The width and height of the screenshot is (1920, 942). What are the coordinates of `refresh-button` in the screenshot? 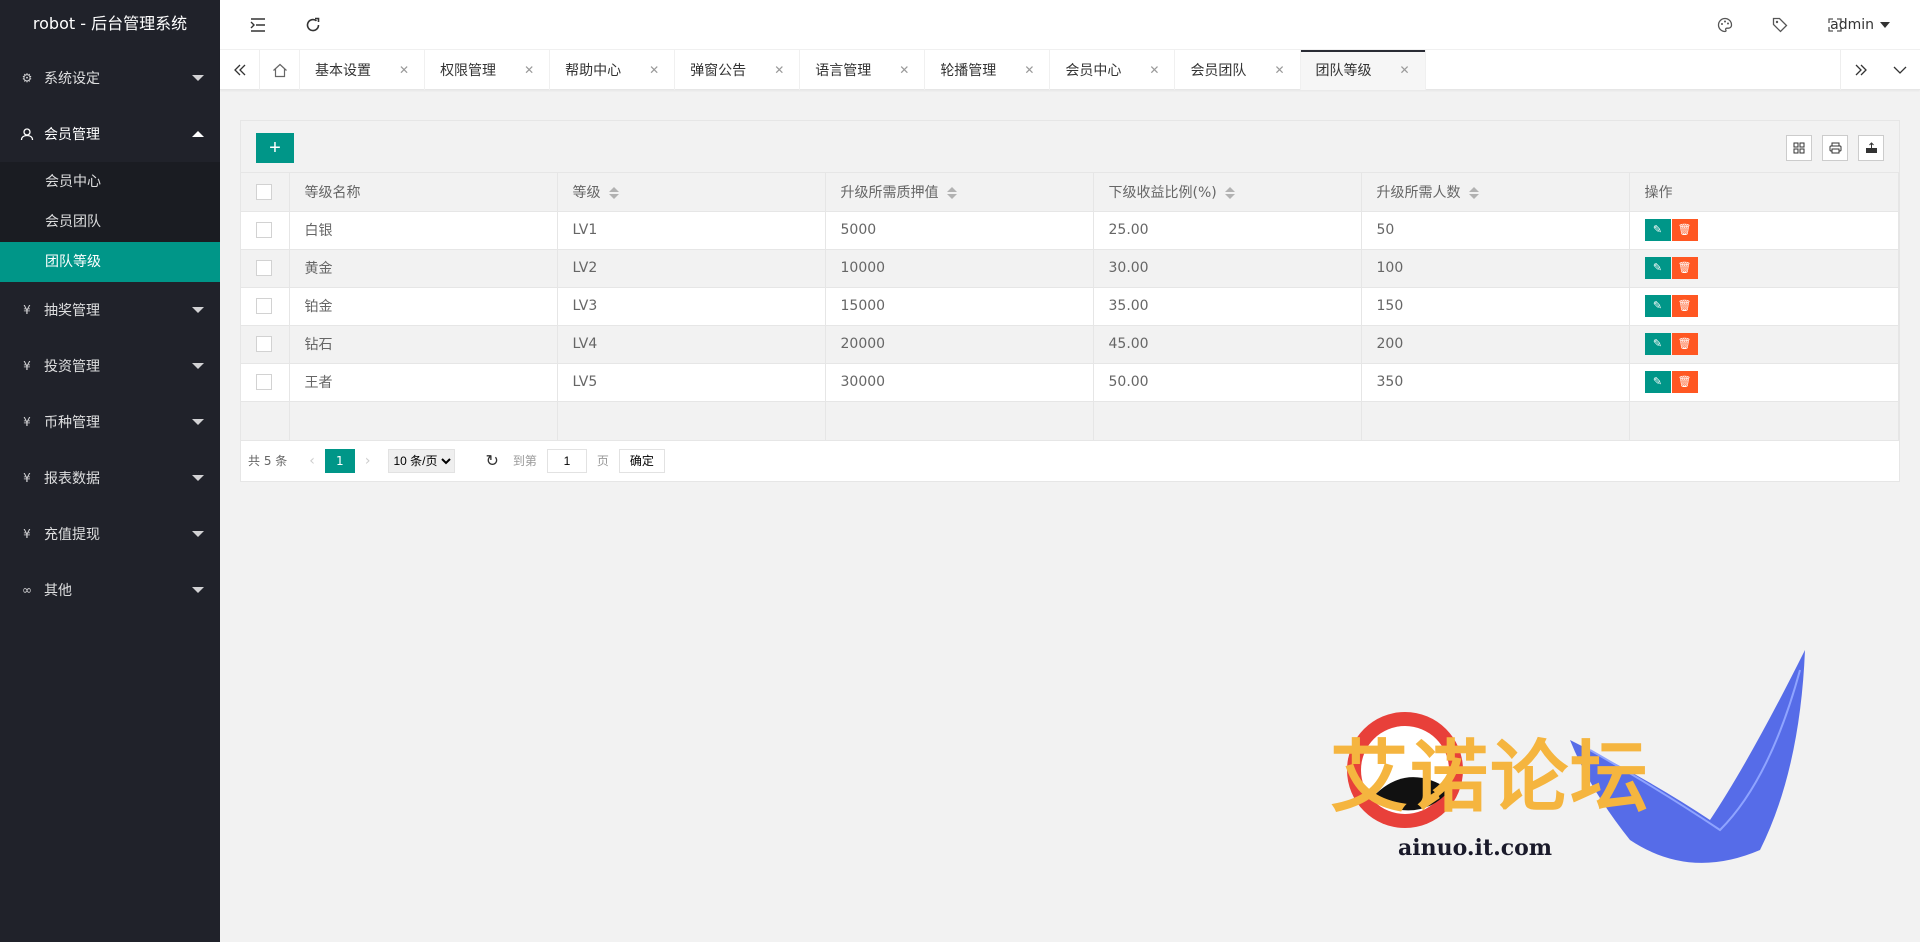 It's located at (313, 25).